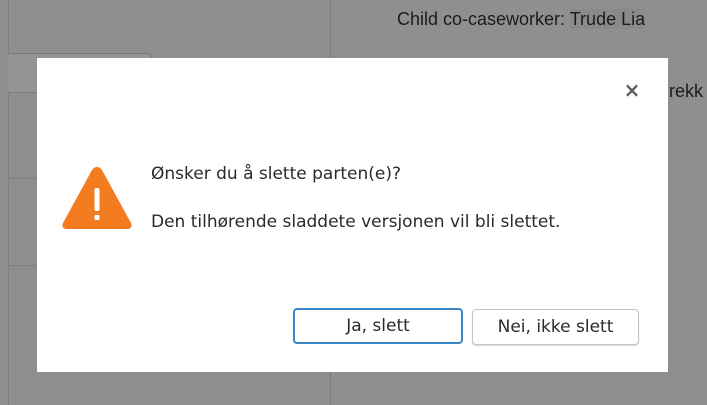  What do you see at coordinates (97, 198) in the screenshot?
I see `warning-icon` at bounding box center [97, 198].